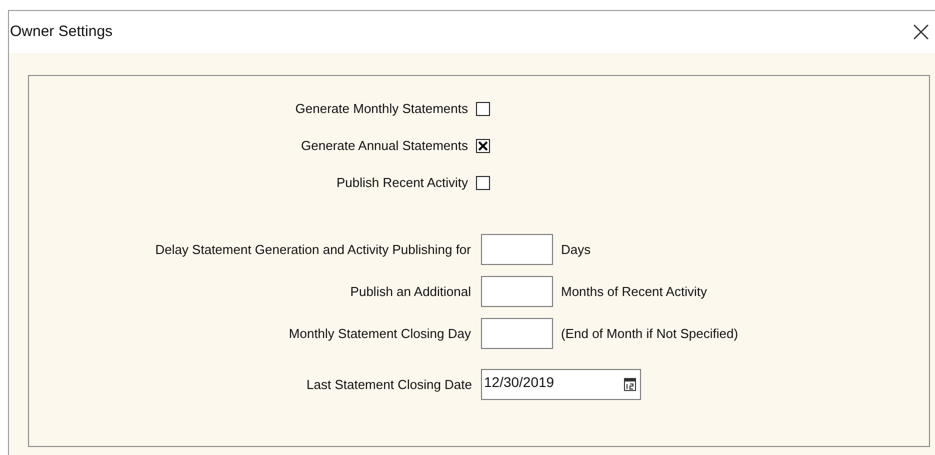  I want to click on checkbox-label: Generate Annual Statements, so click(384, 146).